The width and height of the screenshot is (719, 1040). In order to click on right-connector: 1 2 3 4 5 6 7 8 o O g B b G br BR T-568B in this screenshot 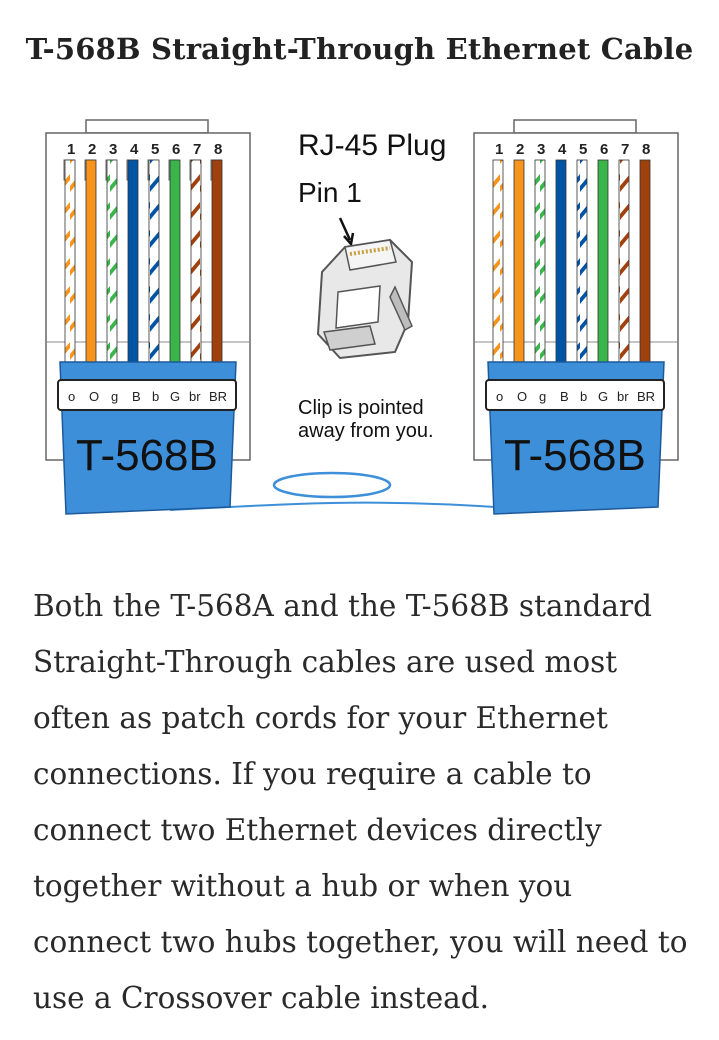, I will do `click(576, 317)`.